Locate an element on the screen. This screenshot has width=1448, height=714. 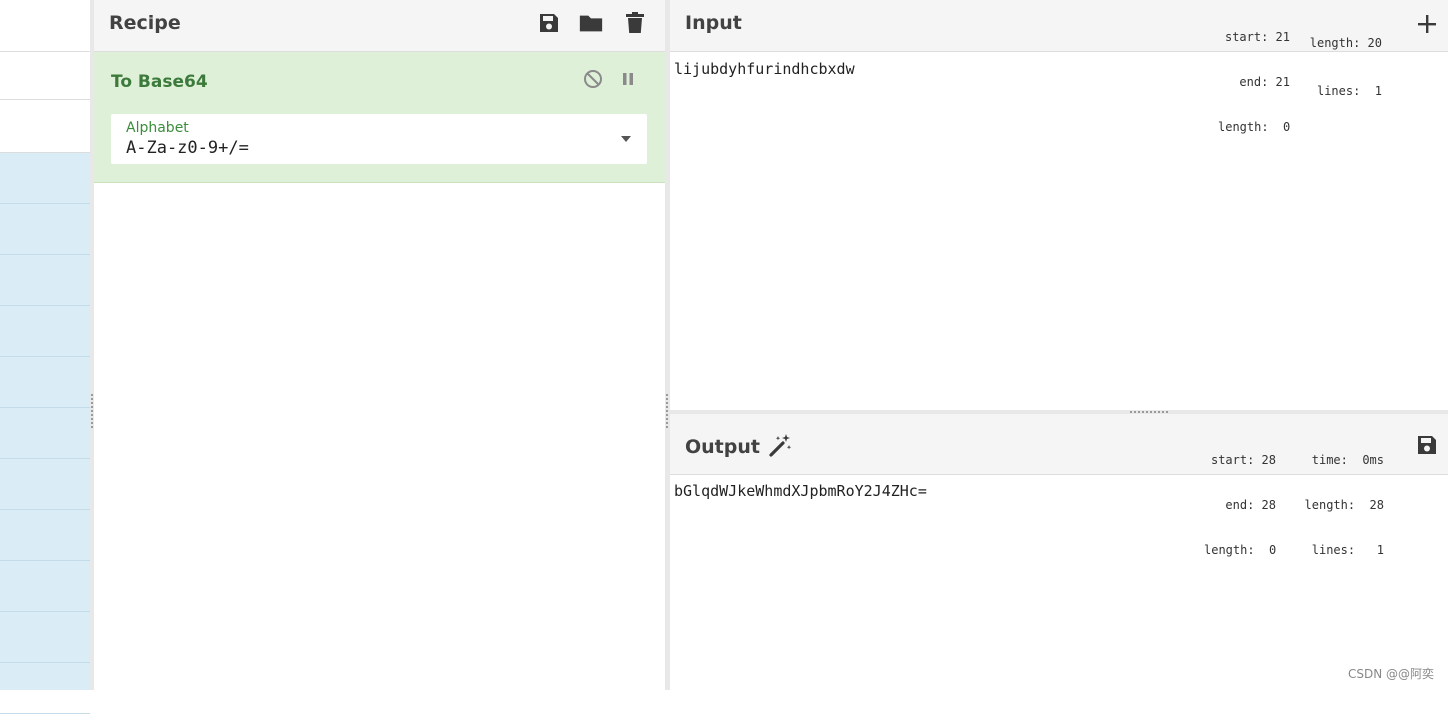
input-textarea: lijubdyhfurindhcbxdw is located at coordinates (764, 69).